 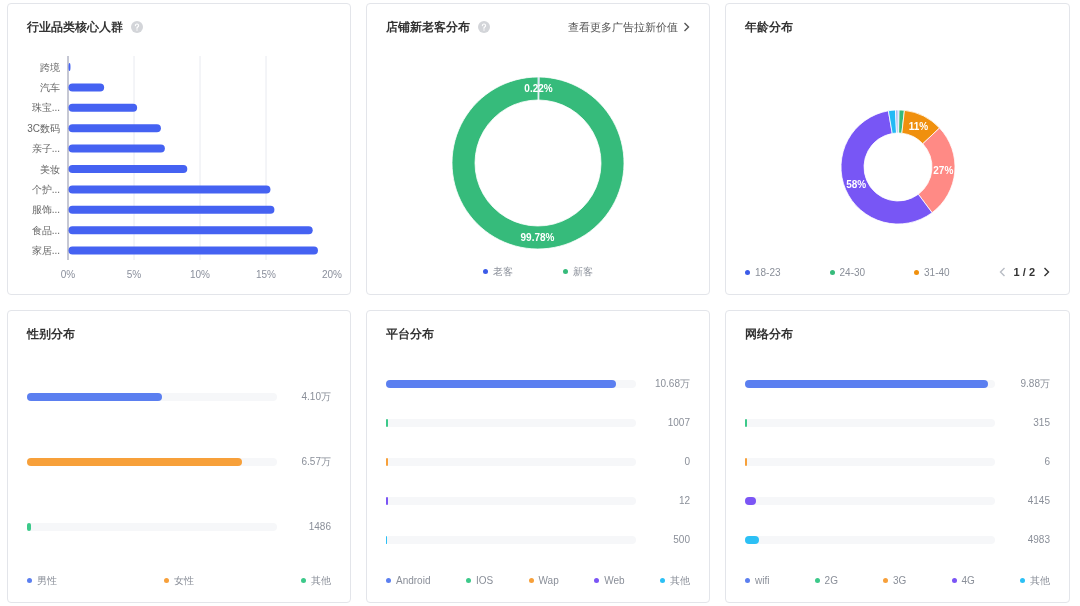 I want to click on tick-label: 15%, so click(x=266, y=274).